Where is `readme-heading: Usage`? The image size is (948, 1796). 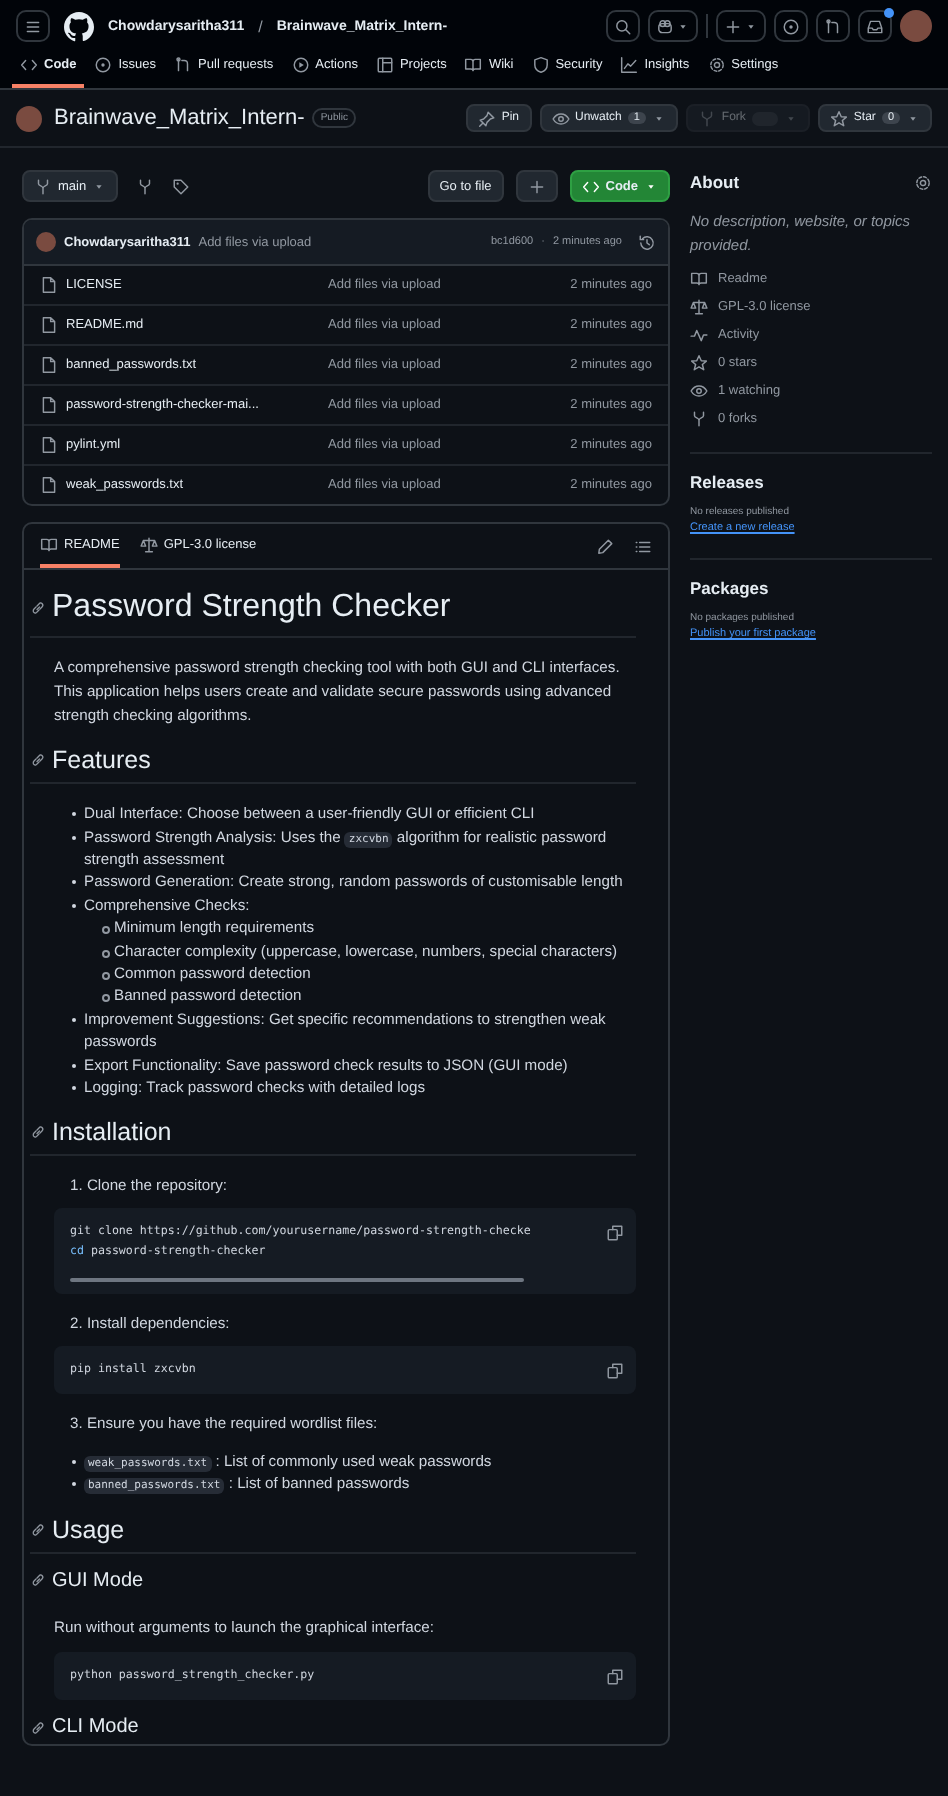
readme-heading: Usage is located at coordinates (88, 1529).